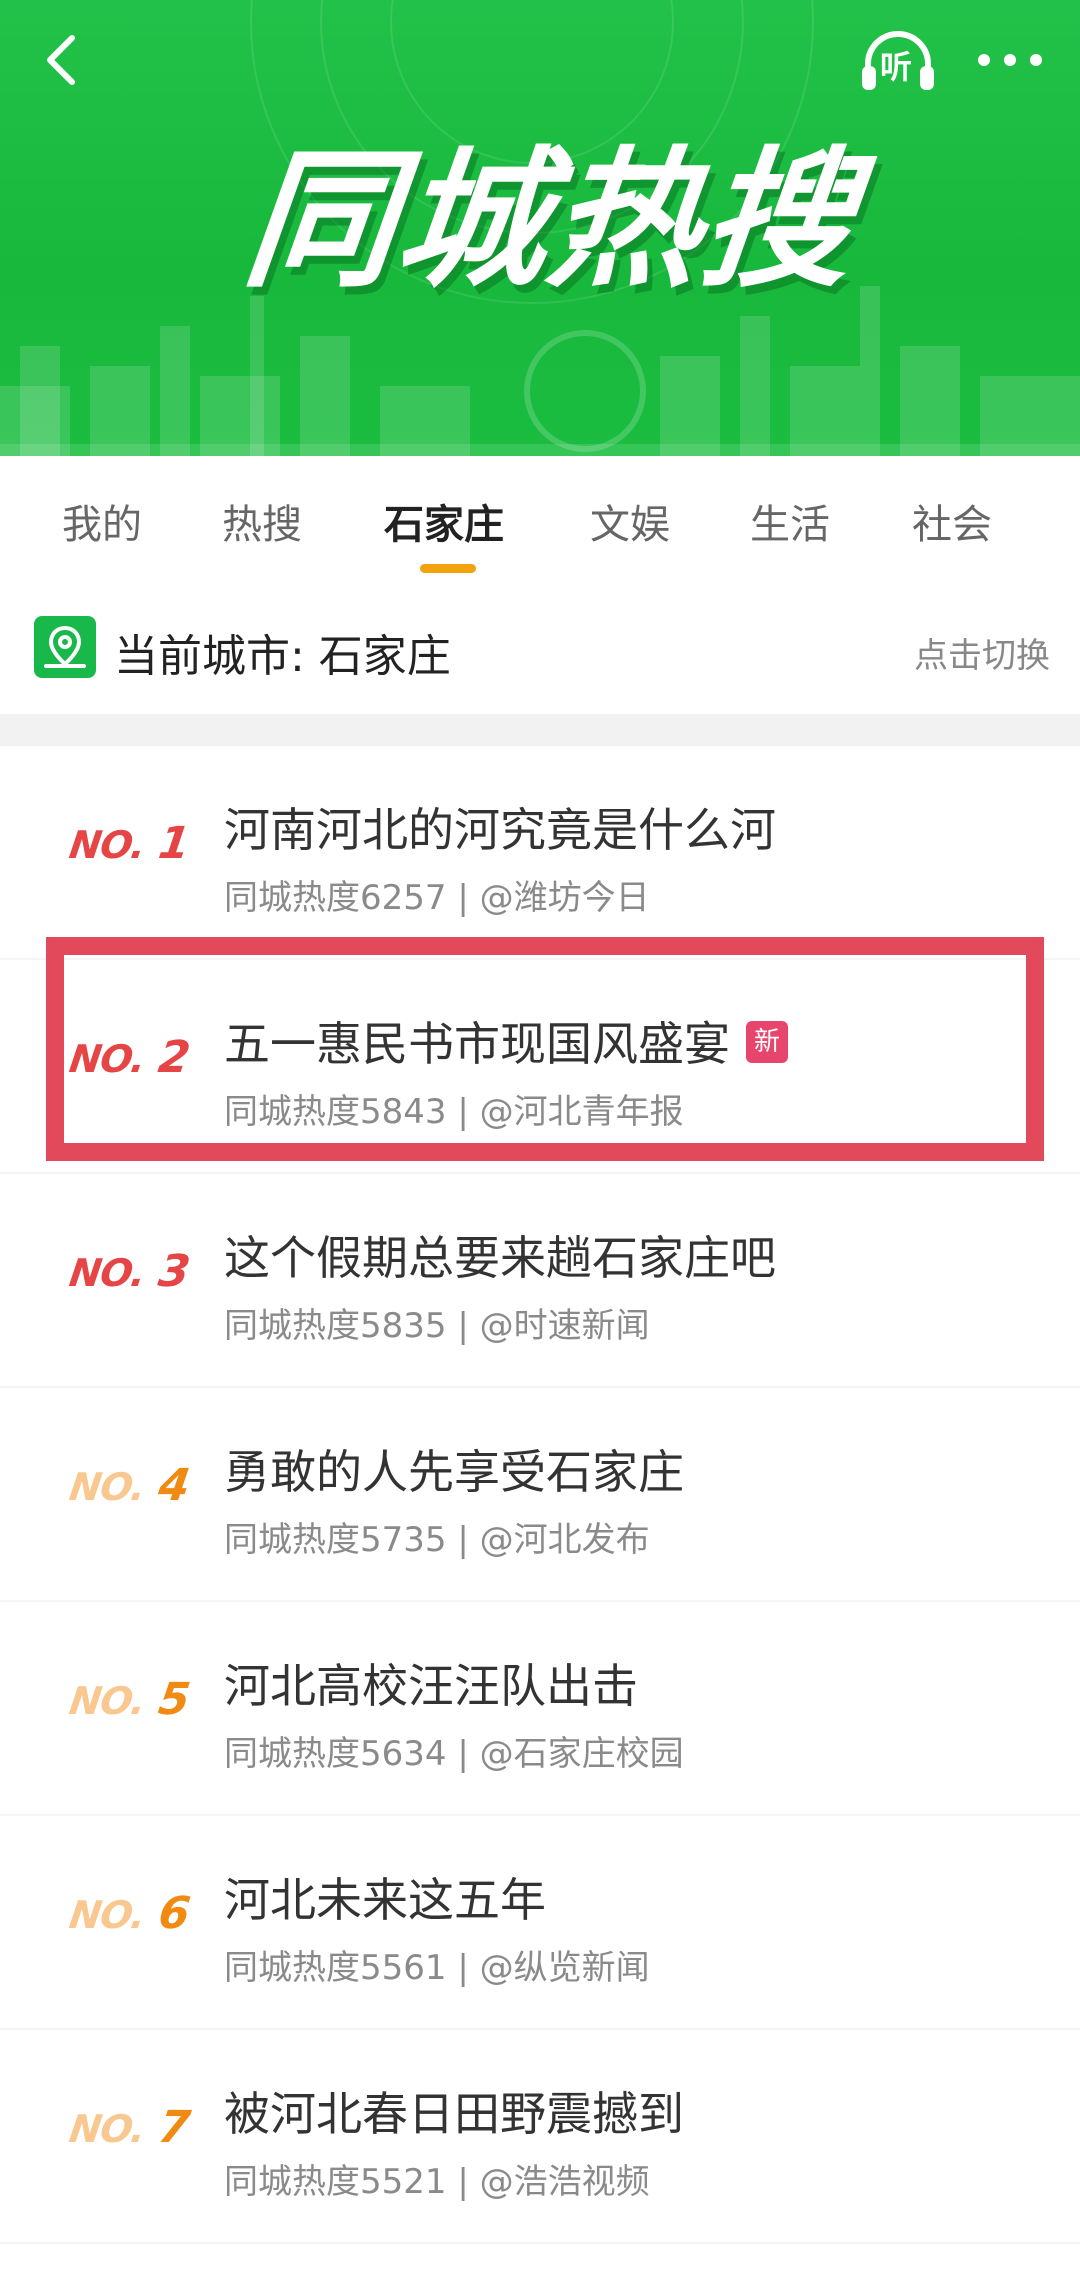  What do you see at coordinates (550, 221) in the screenshot?
I see `page-title: 同城热搜` at bounding box center [550, 221].